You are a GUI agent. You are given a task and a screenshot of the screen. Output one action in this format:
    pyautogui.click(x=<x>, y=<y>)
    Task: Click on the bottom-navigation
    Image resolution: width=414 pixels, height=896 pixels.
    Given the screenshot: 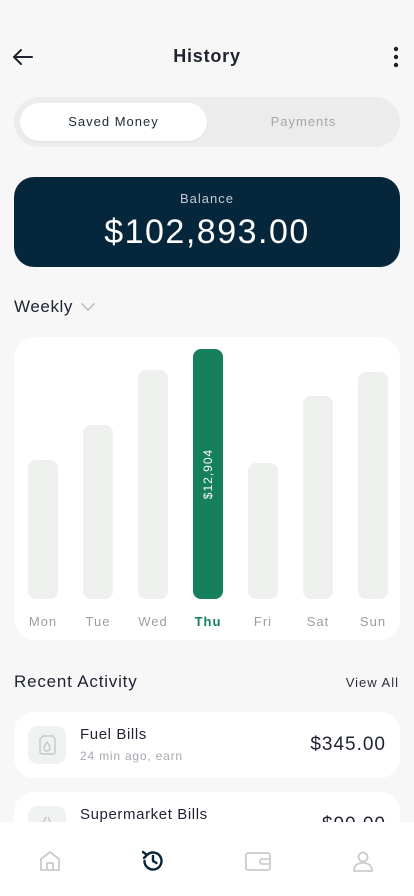 What is the action you would take?
    pyautogui.click(x=207, y=859)
    